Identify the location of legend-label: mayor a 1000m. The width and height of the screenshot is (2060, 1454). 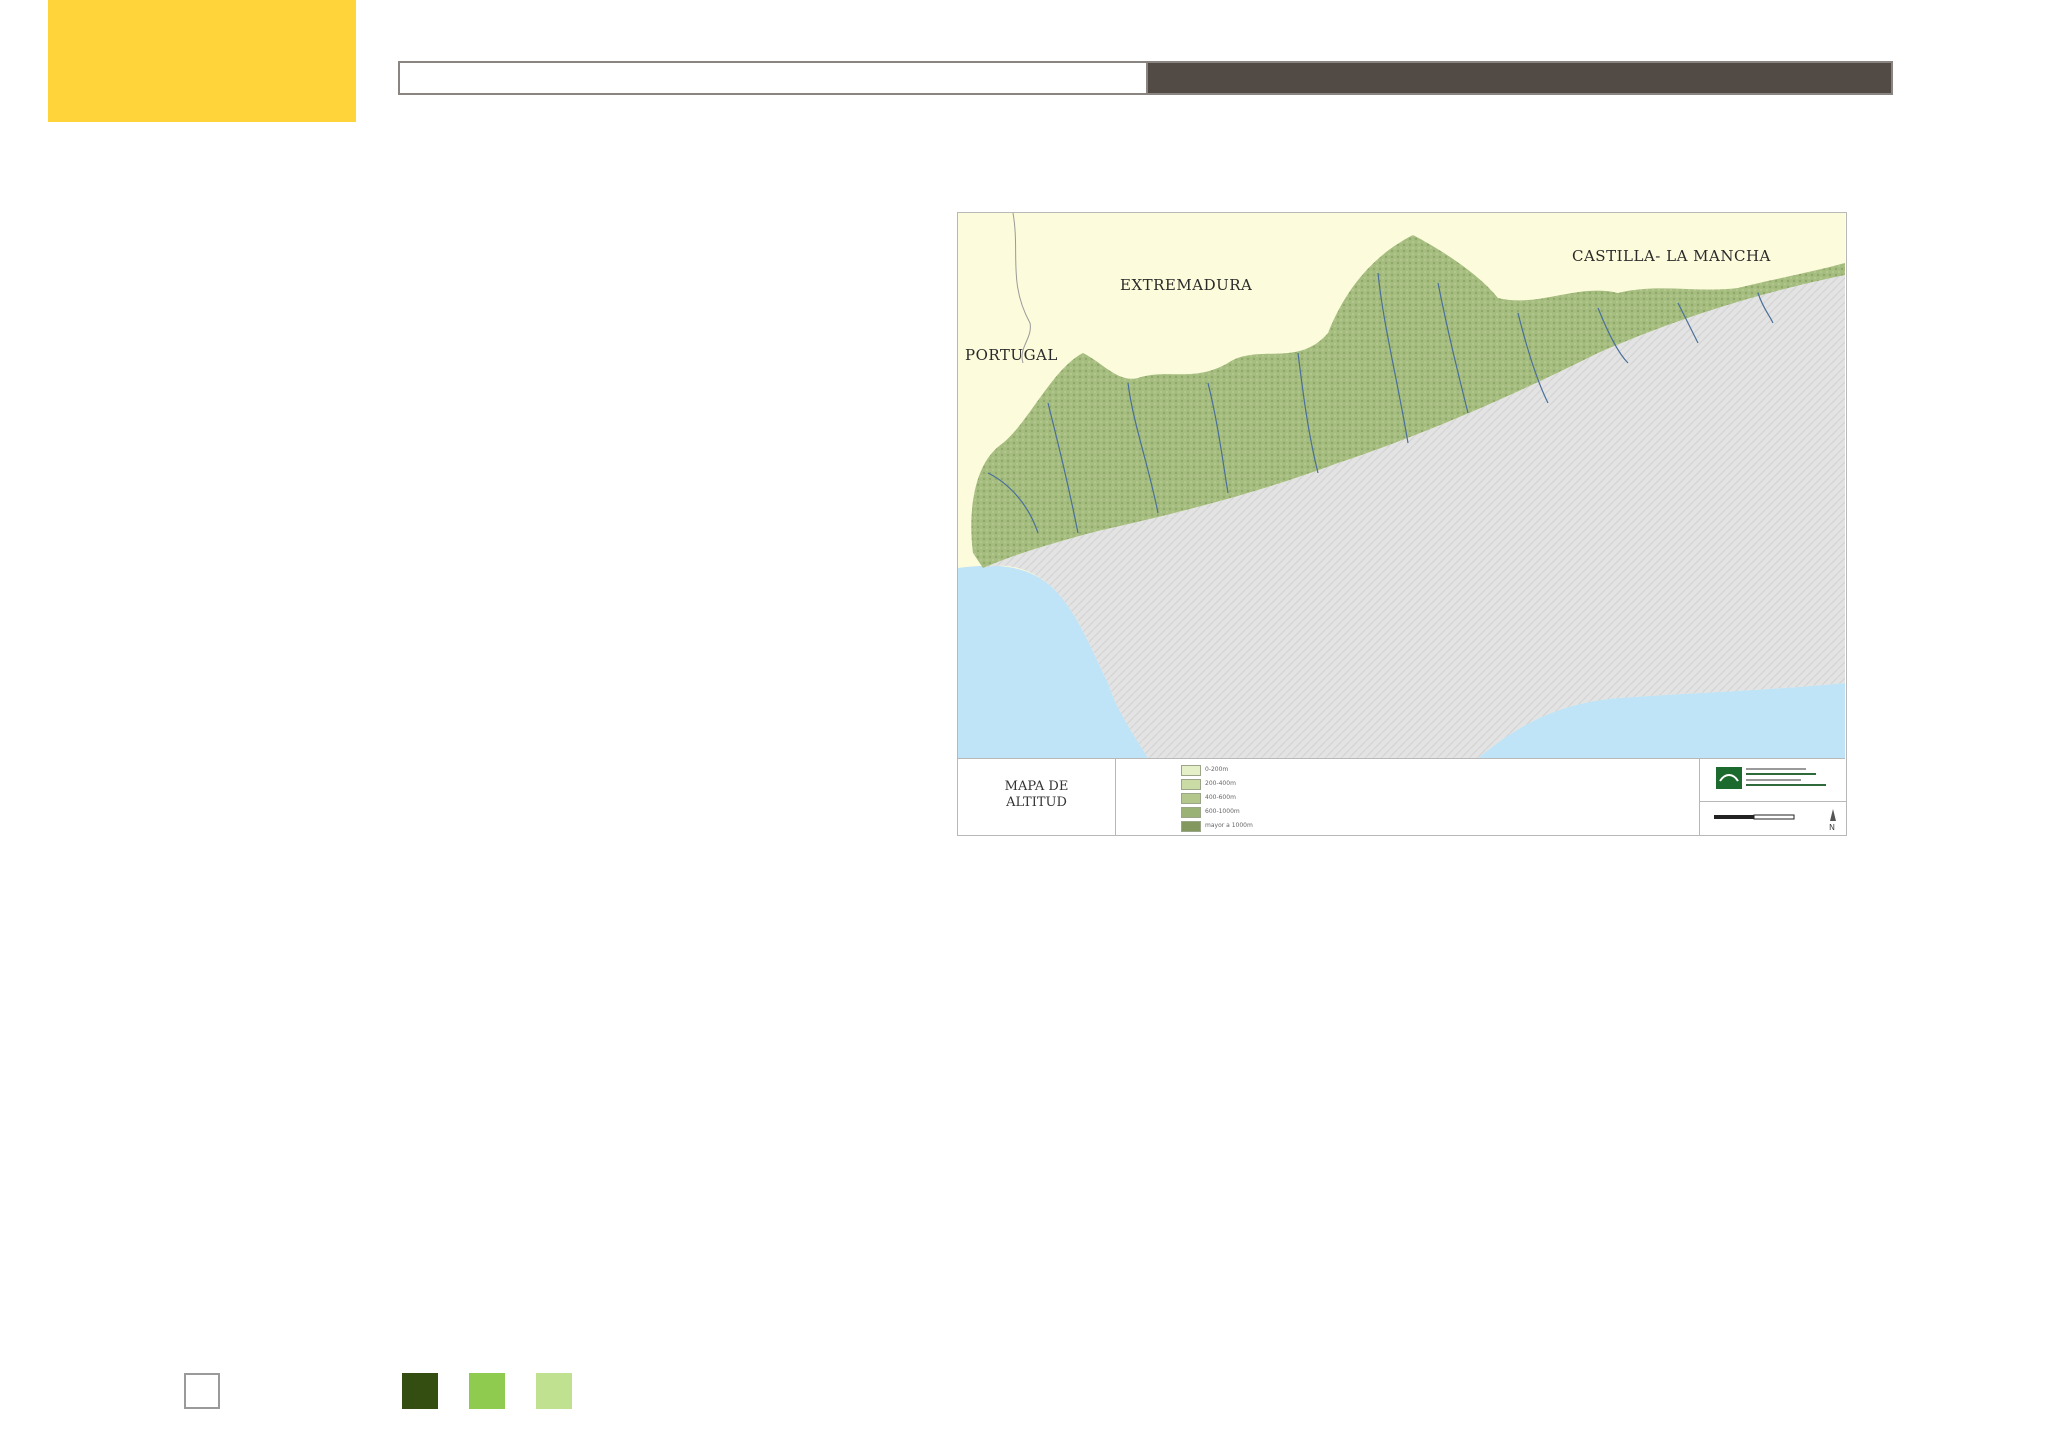
(1229, 825).